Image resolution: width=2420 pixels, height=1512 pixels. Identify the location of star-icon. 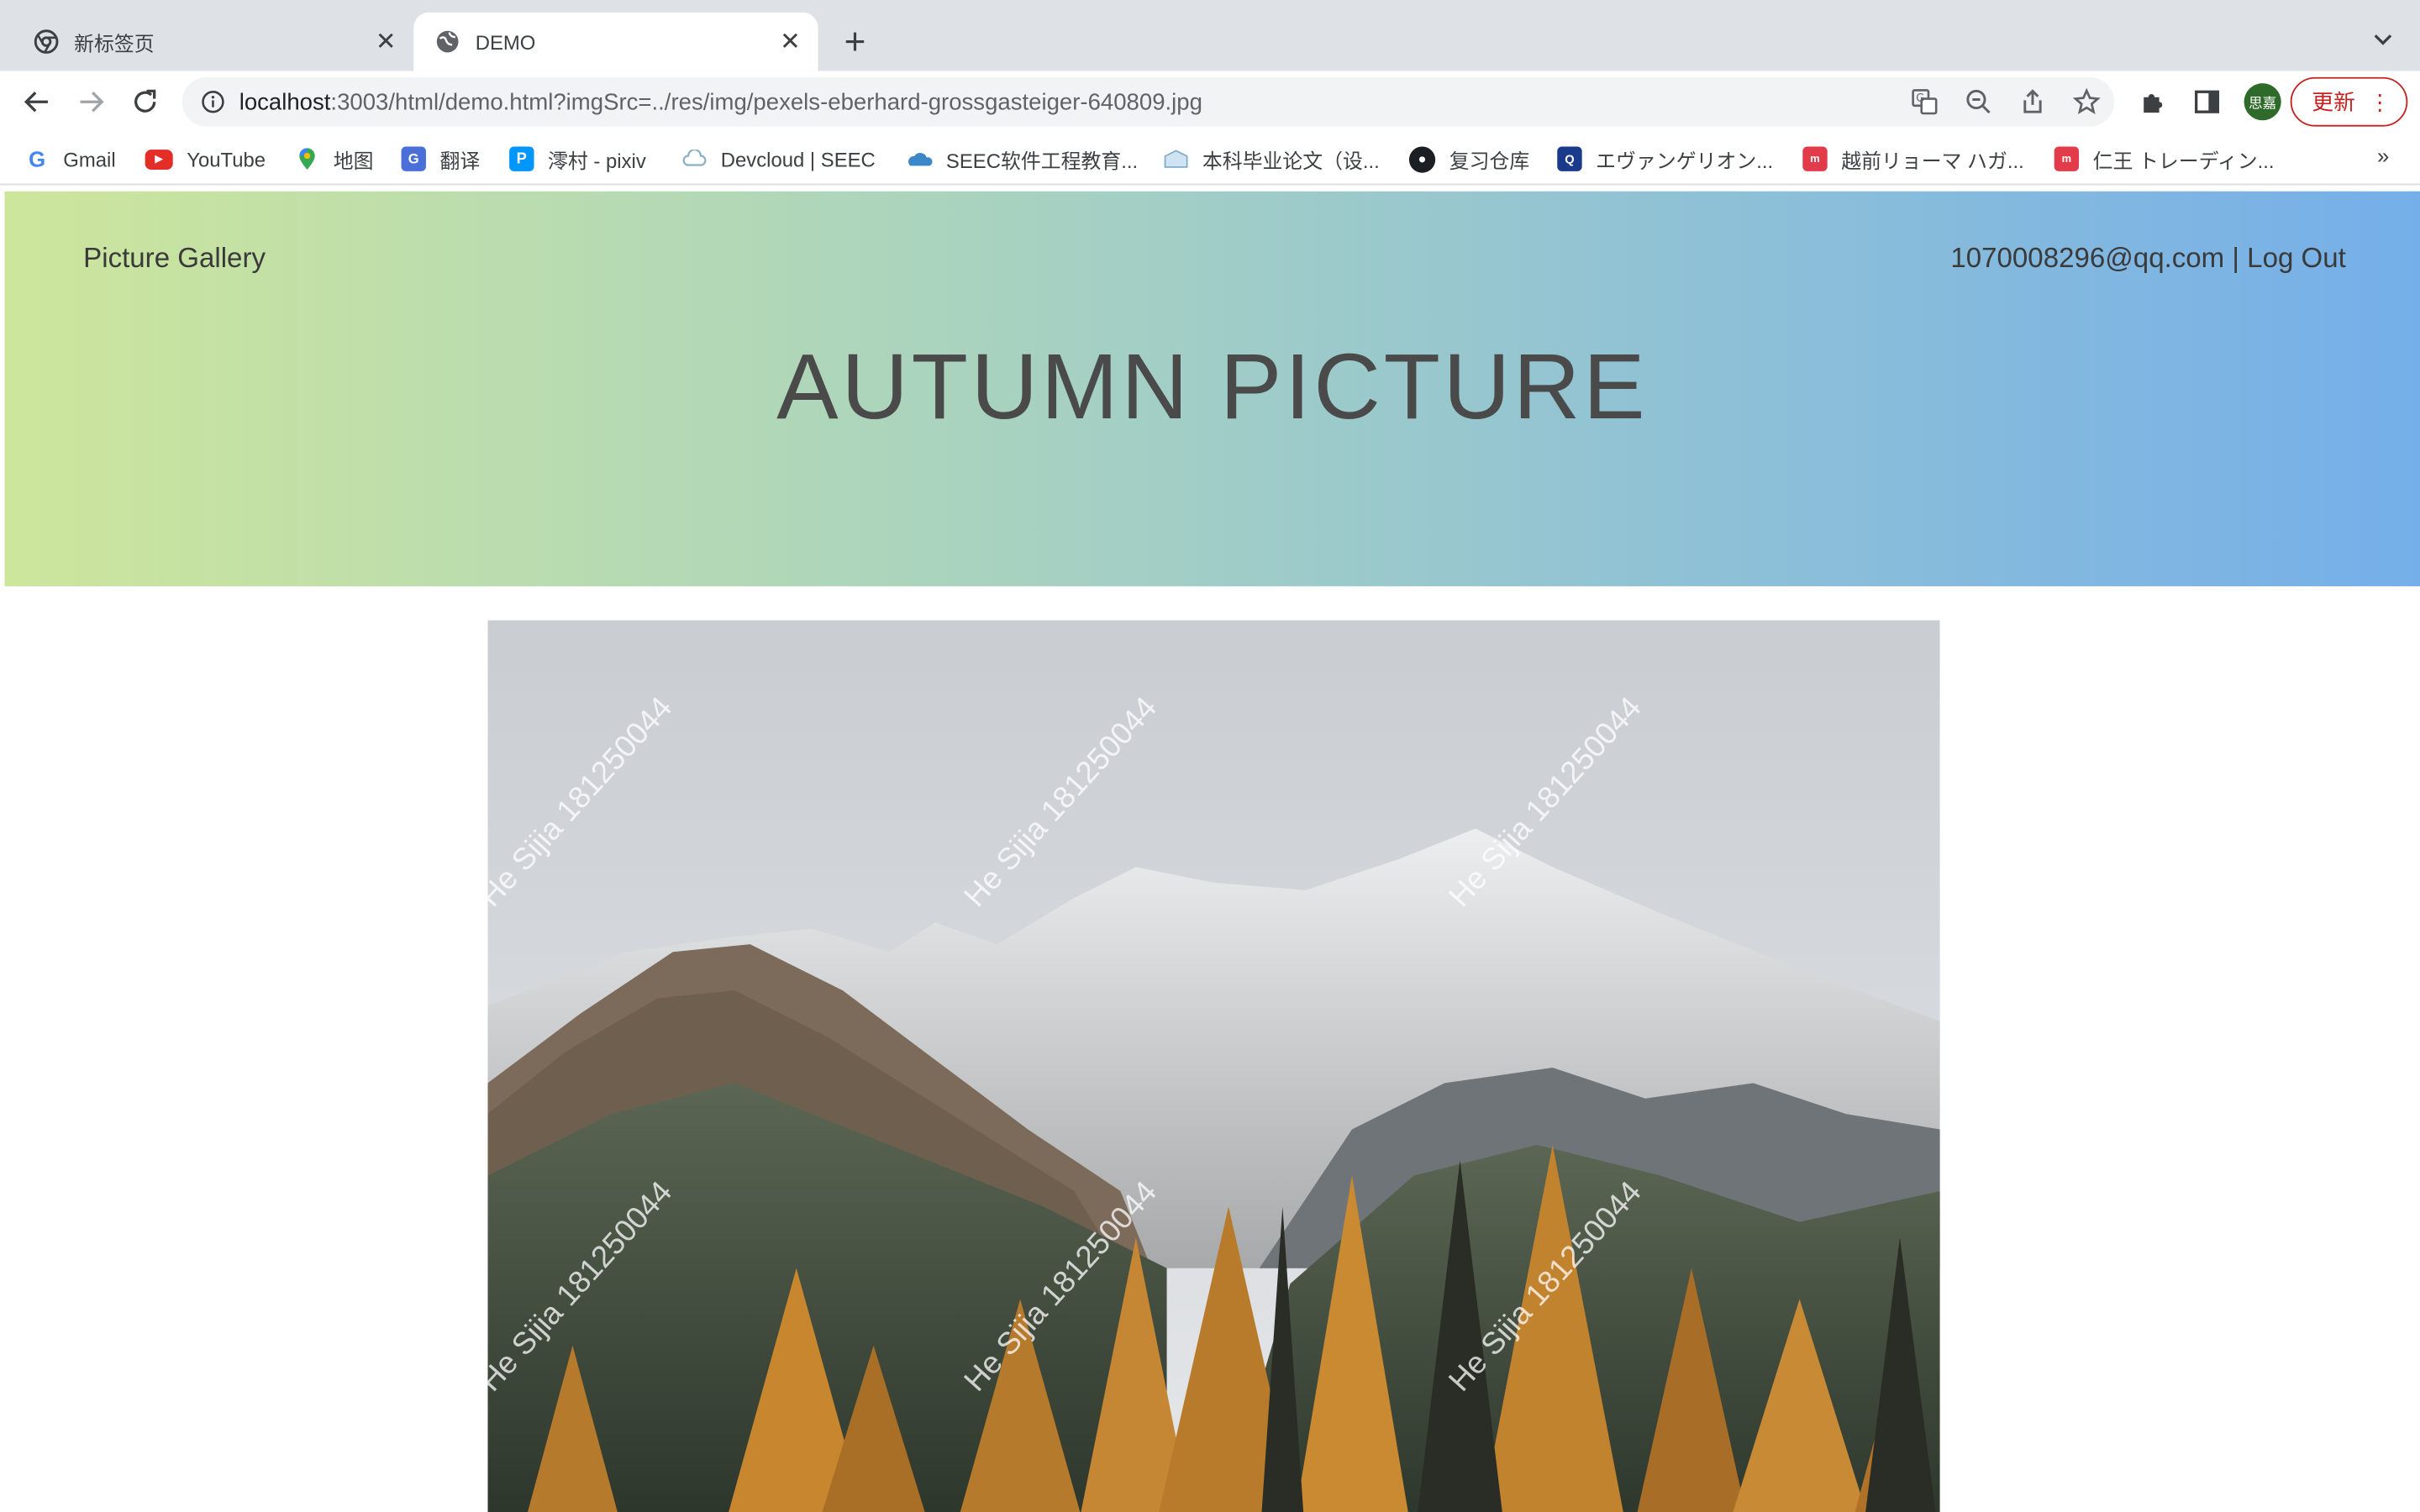
(2086, 102).